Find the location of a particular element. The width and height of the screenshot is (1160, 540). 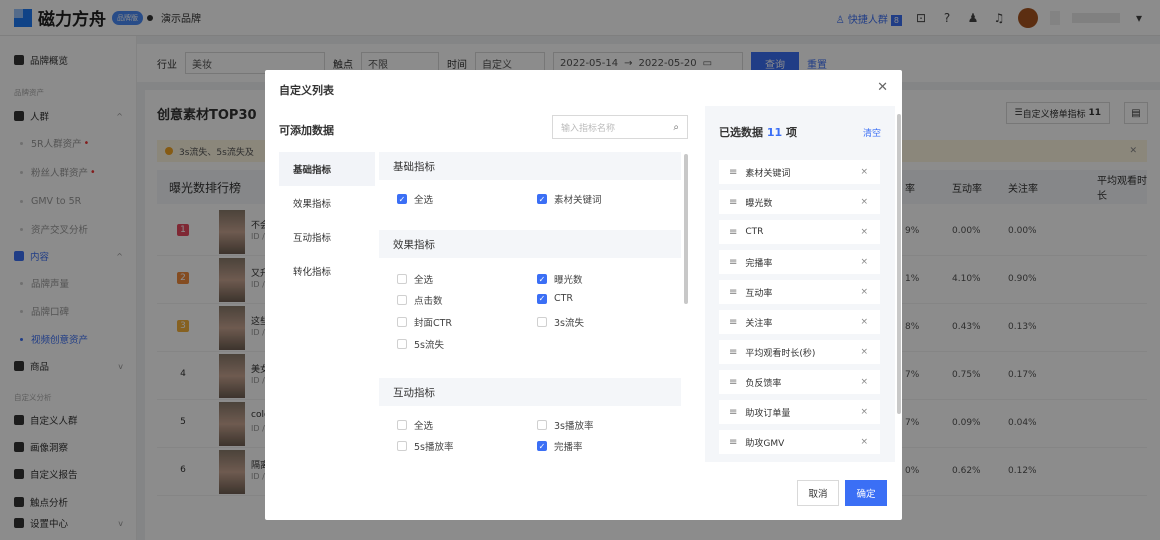

selected-item: ≡ 平均观看时长(秒) × is located at coordinates (799, 352).